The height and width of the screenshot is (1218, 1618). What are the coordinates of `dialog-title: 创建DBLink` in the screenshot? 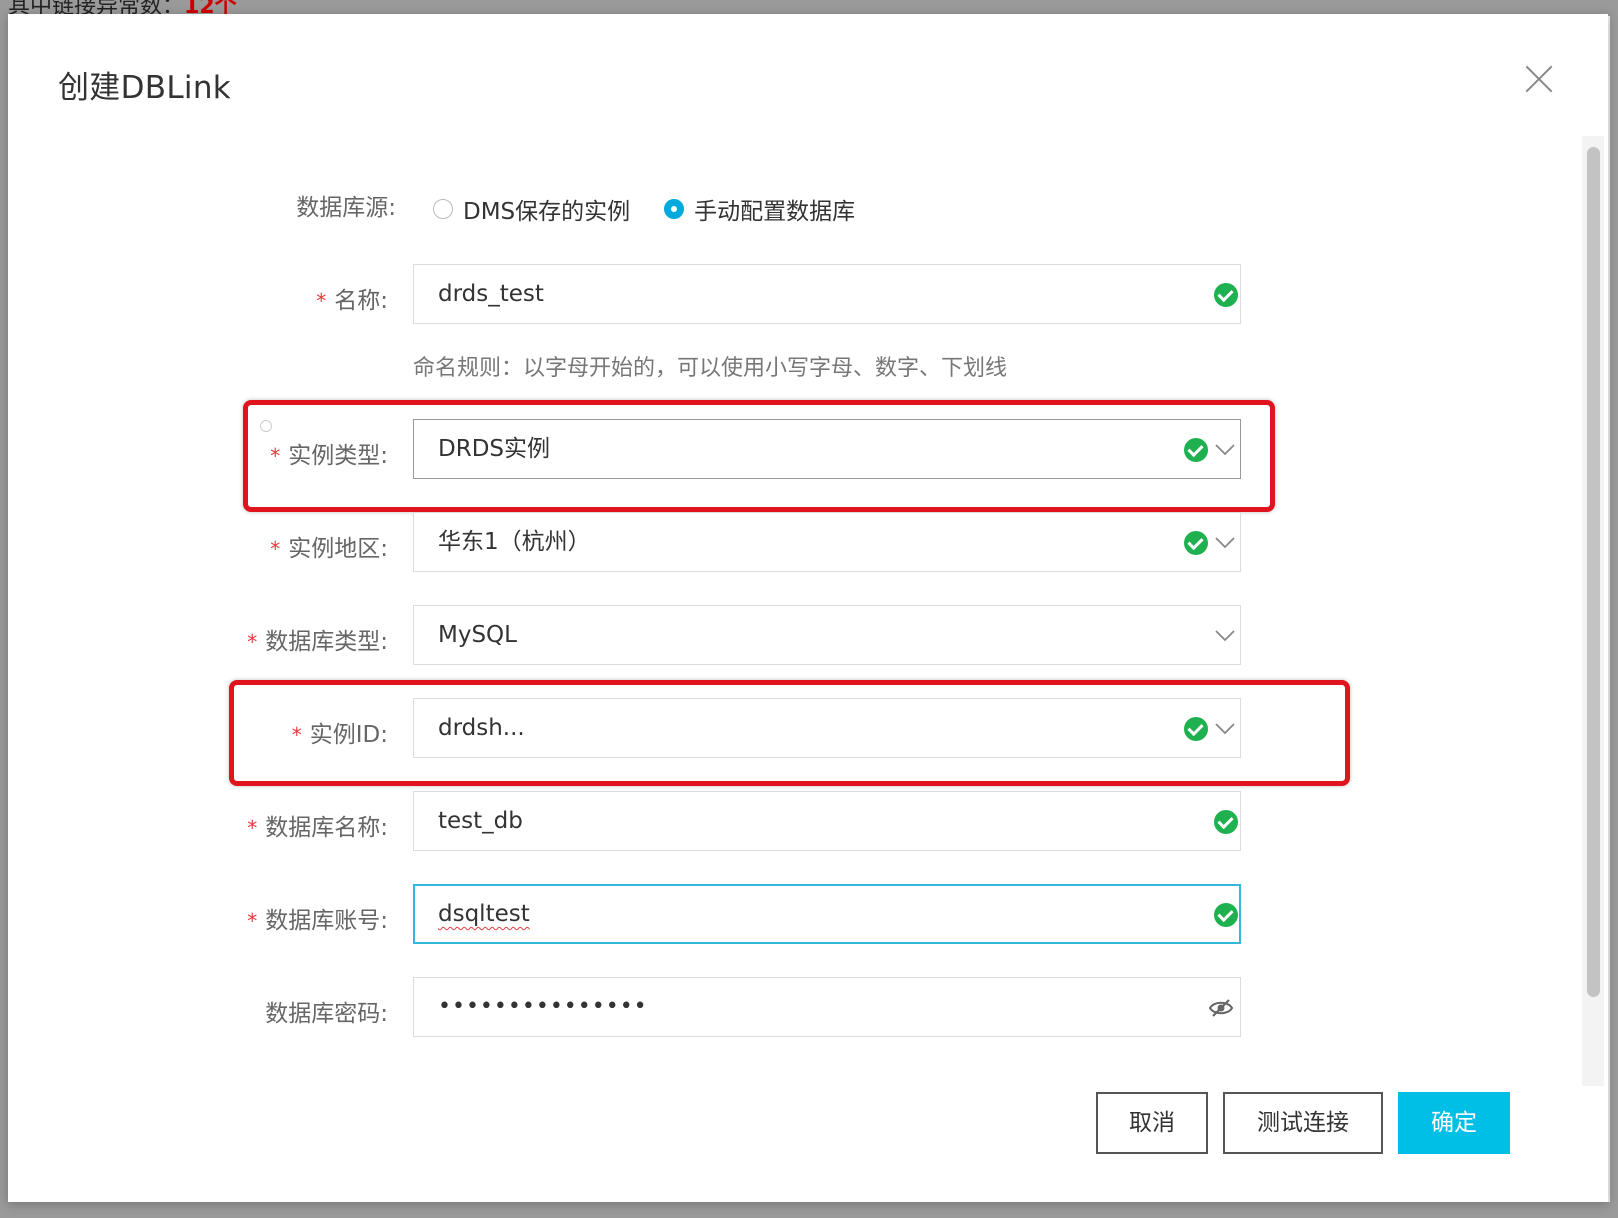 It's located at (145, 88).